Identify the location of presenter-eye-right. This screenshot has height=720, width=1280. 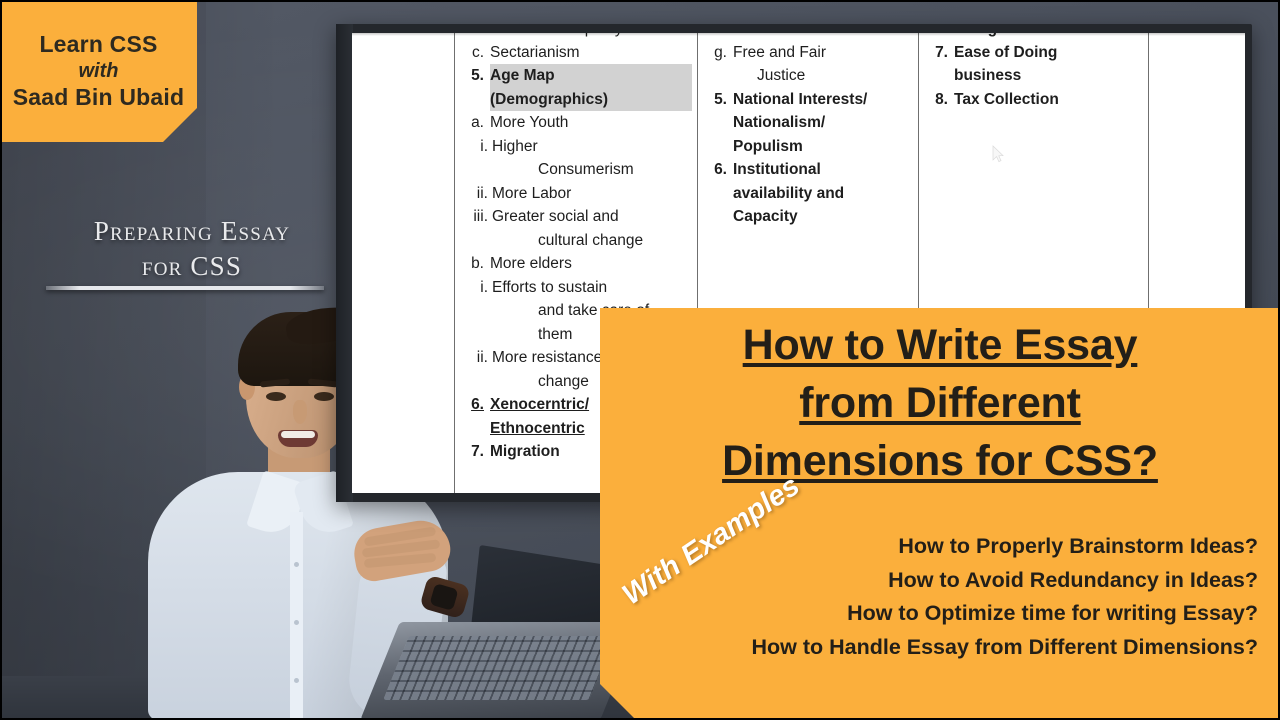
(324, 396).